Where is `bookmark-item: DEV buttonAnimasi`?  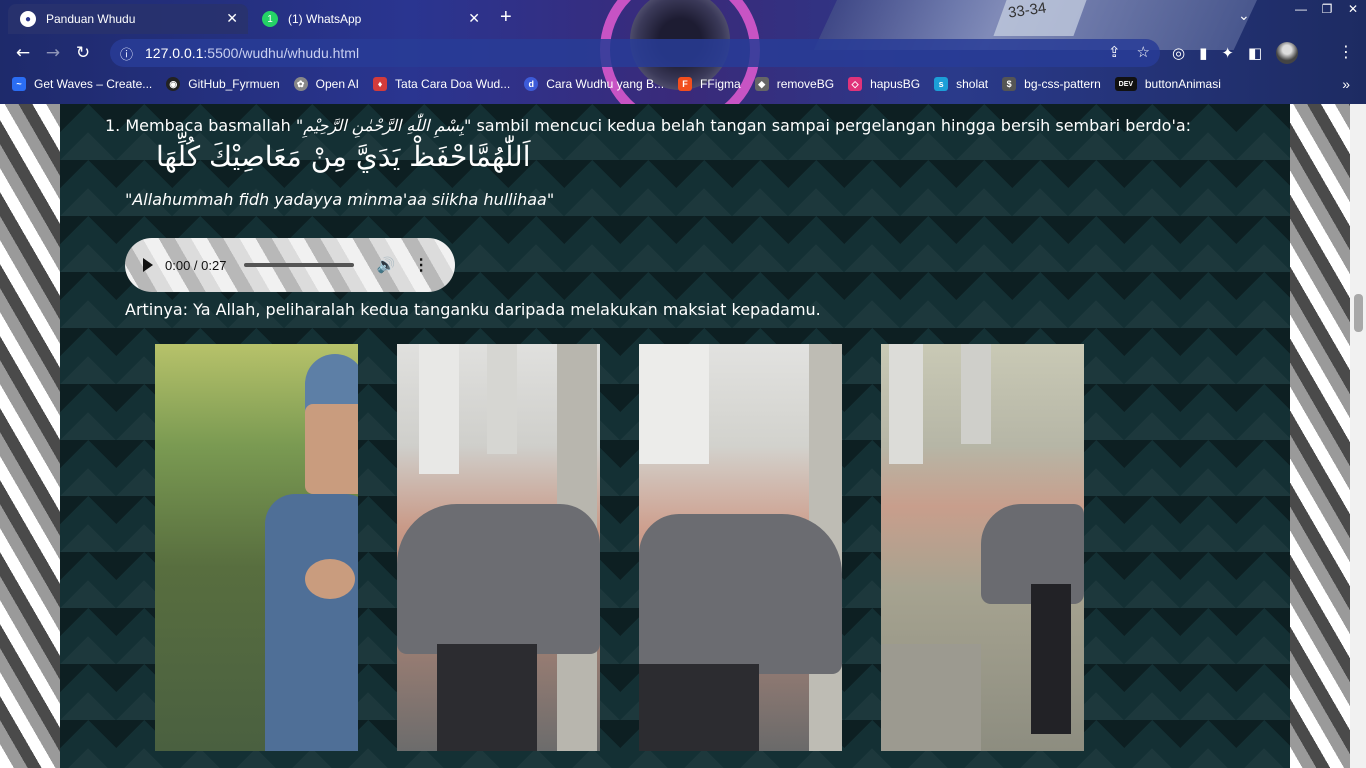
bookmark-item: DEV buttonAnimasi is located at coordinates (1167, 84).